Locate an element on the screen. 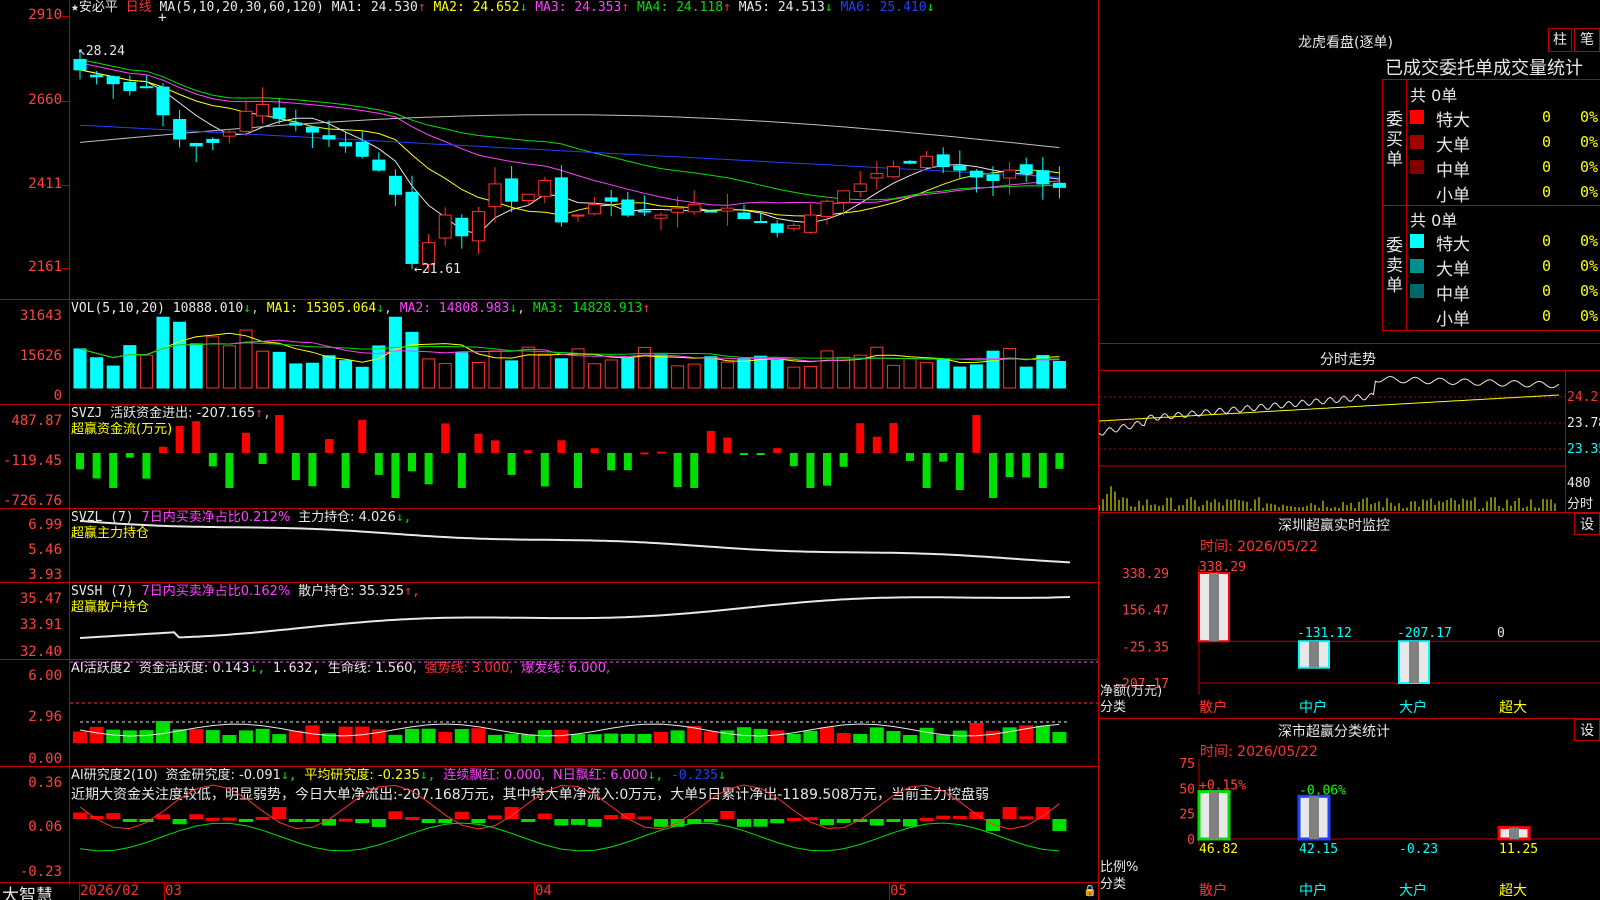  ma-value-1: MA1: 24.530↑ is located at coordinates (378, 7).